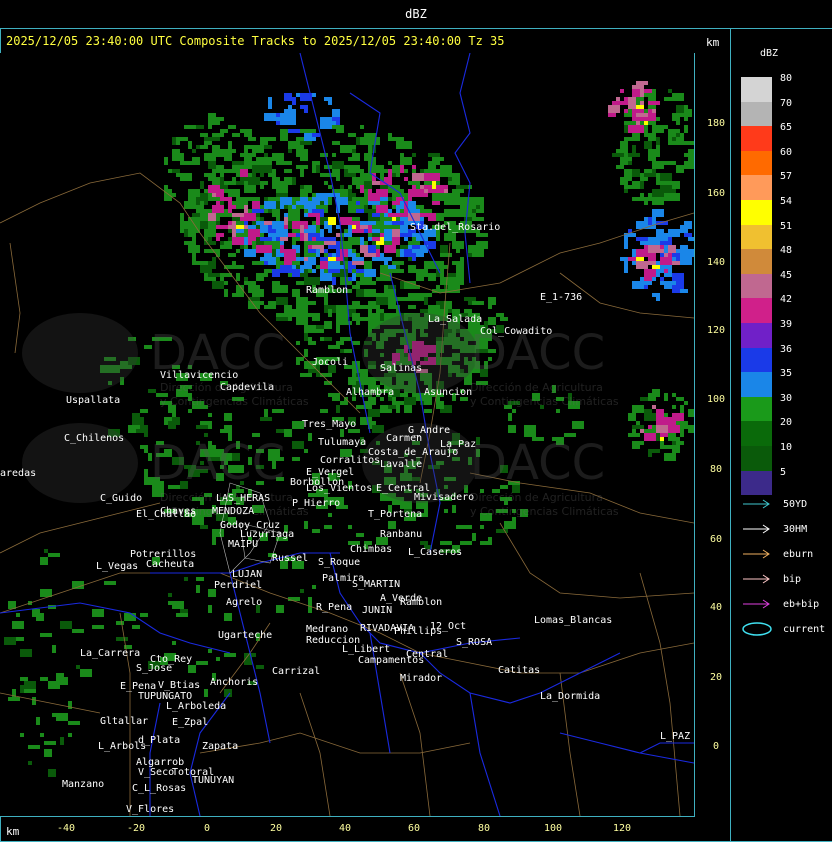 This screenshot has height=842, width=832. I want to click on x-tick-label: 20, so click(276, 828).